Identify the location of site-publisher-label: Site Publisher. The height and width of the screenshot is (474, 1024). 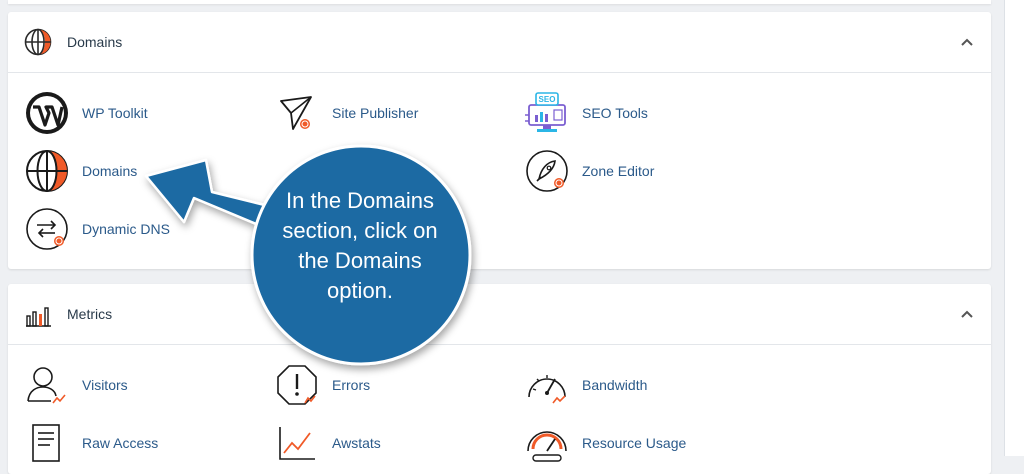
(375, 113).